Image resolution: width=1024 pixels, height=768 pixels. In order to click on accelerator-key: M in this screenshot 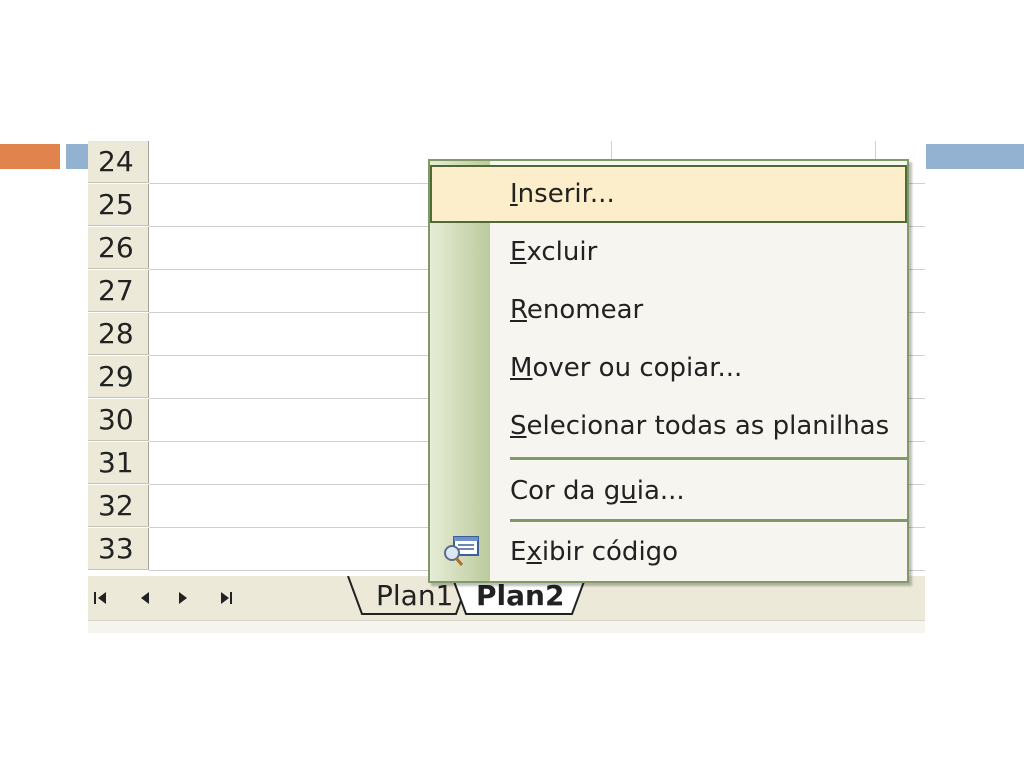, I will do `click(521, 368)`.